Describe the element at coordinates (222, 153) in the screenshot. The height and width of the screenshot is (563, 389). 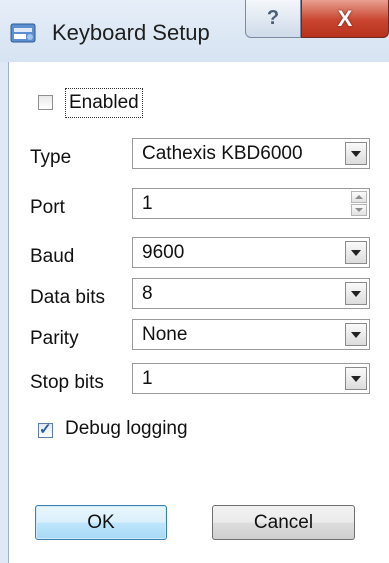
I see `type-value: Cathexis KBD6000` at that location.